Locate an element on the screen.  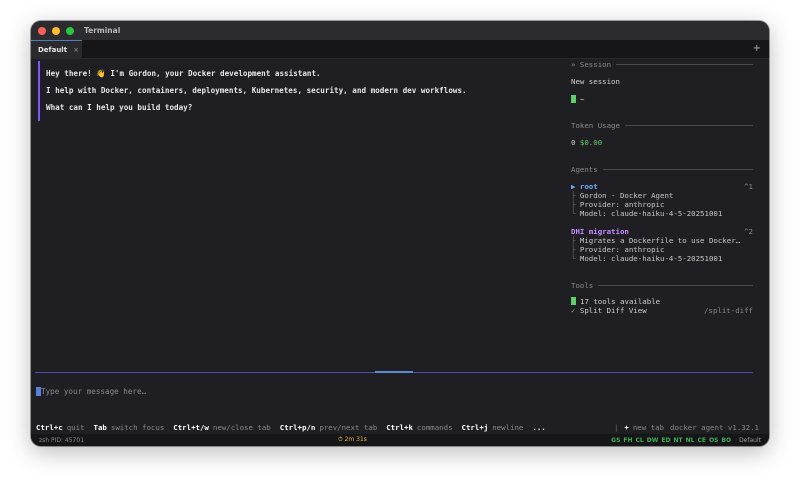
agent-shortcut: ^1 is located at coordinates (748, 186).